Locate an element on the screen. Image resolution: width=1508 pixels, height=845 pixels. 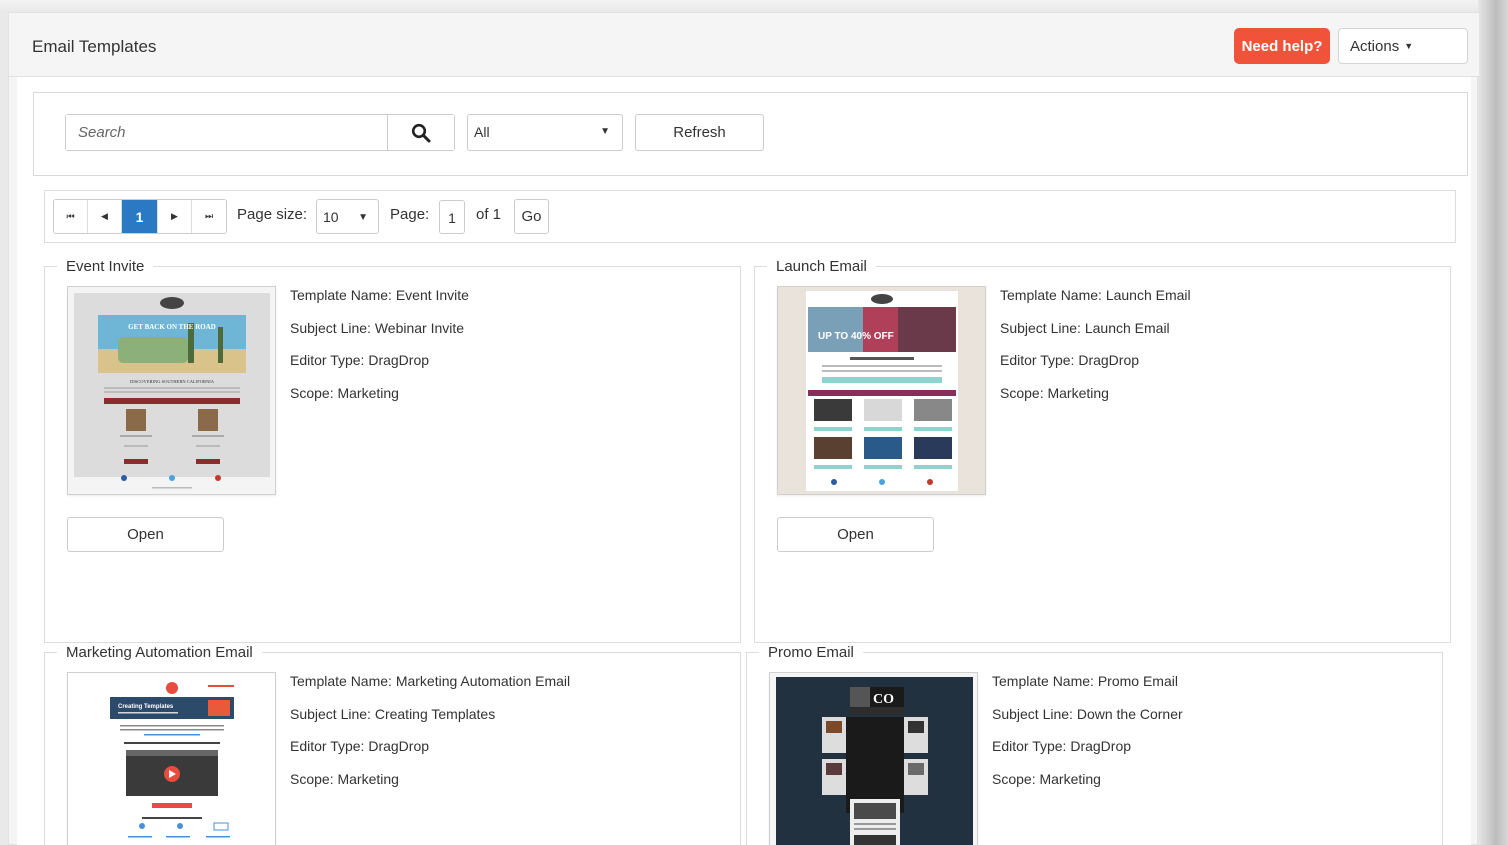
template-name: Template Name: Event Invite is located at coordinates (379, 295).